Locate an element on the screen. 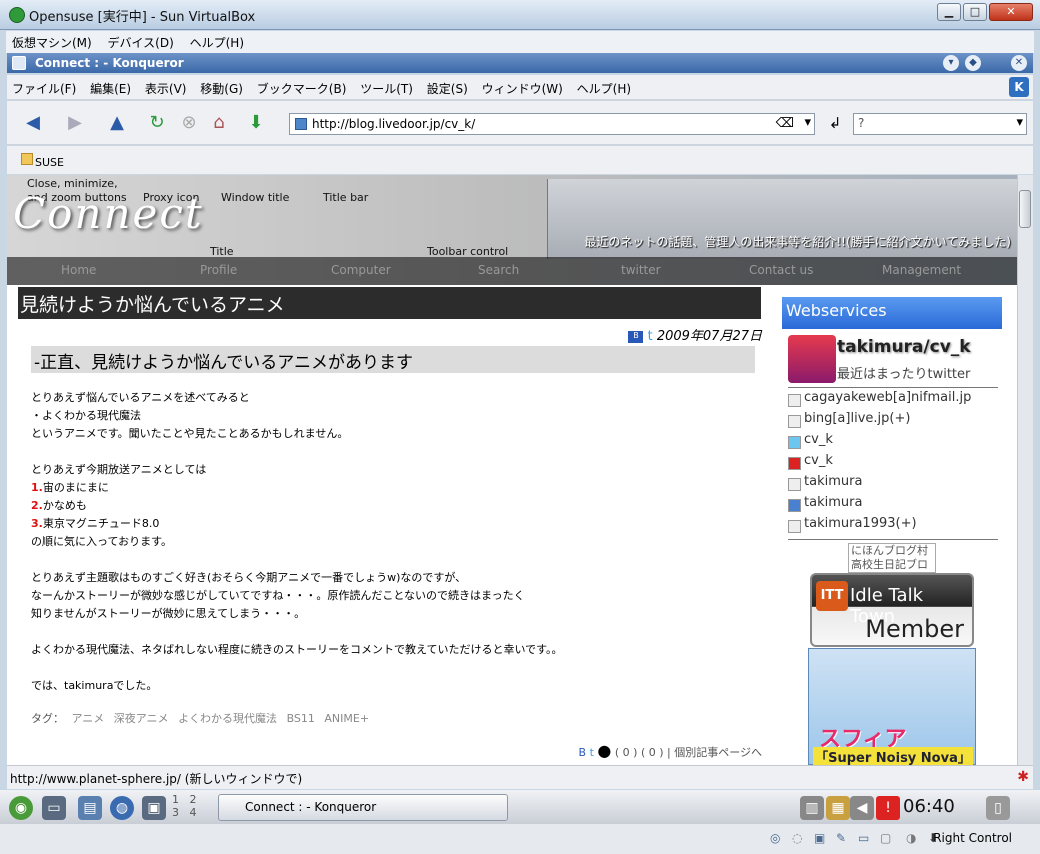  post-tags: タグ： アニメ 深夜アニメ よくわかる現代魔法 BS11 ANIME+ is located at coordinates (203, 718).